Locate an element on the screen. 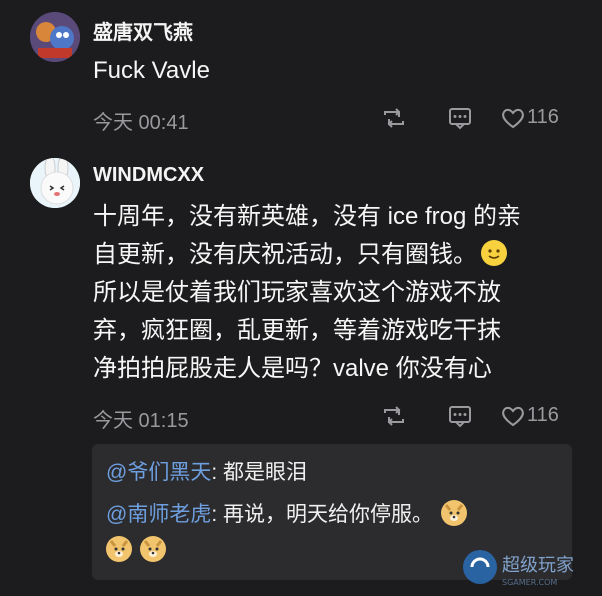 The image size is (602, 596). post-text-line: 自更新，没有庆祝活动，只有圈钱。 is located at coordinates (328, 255).